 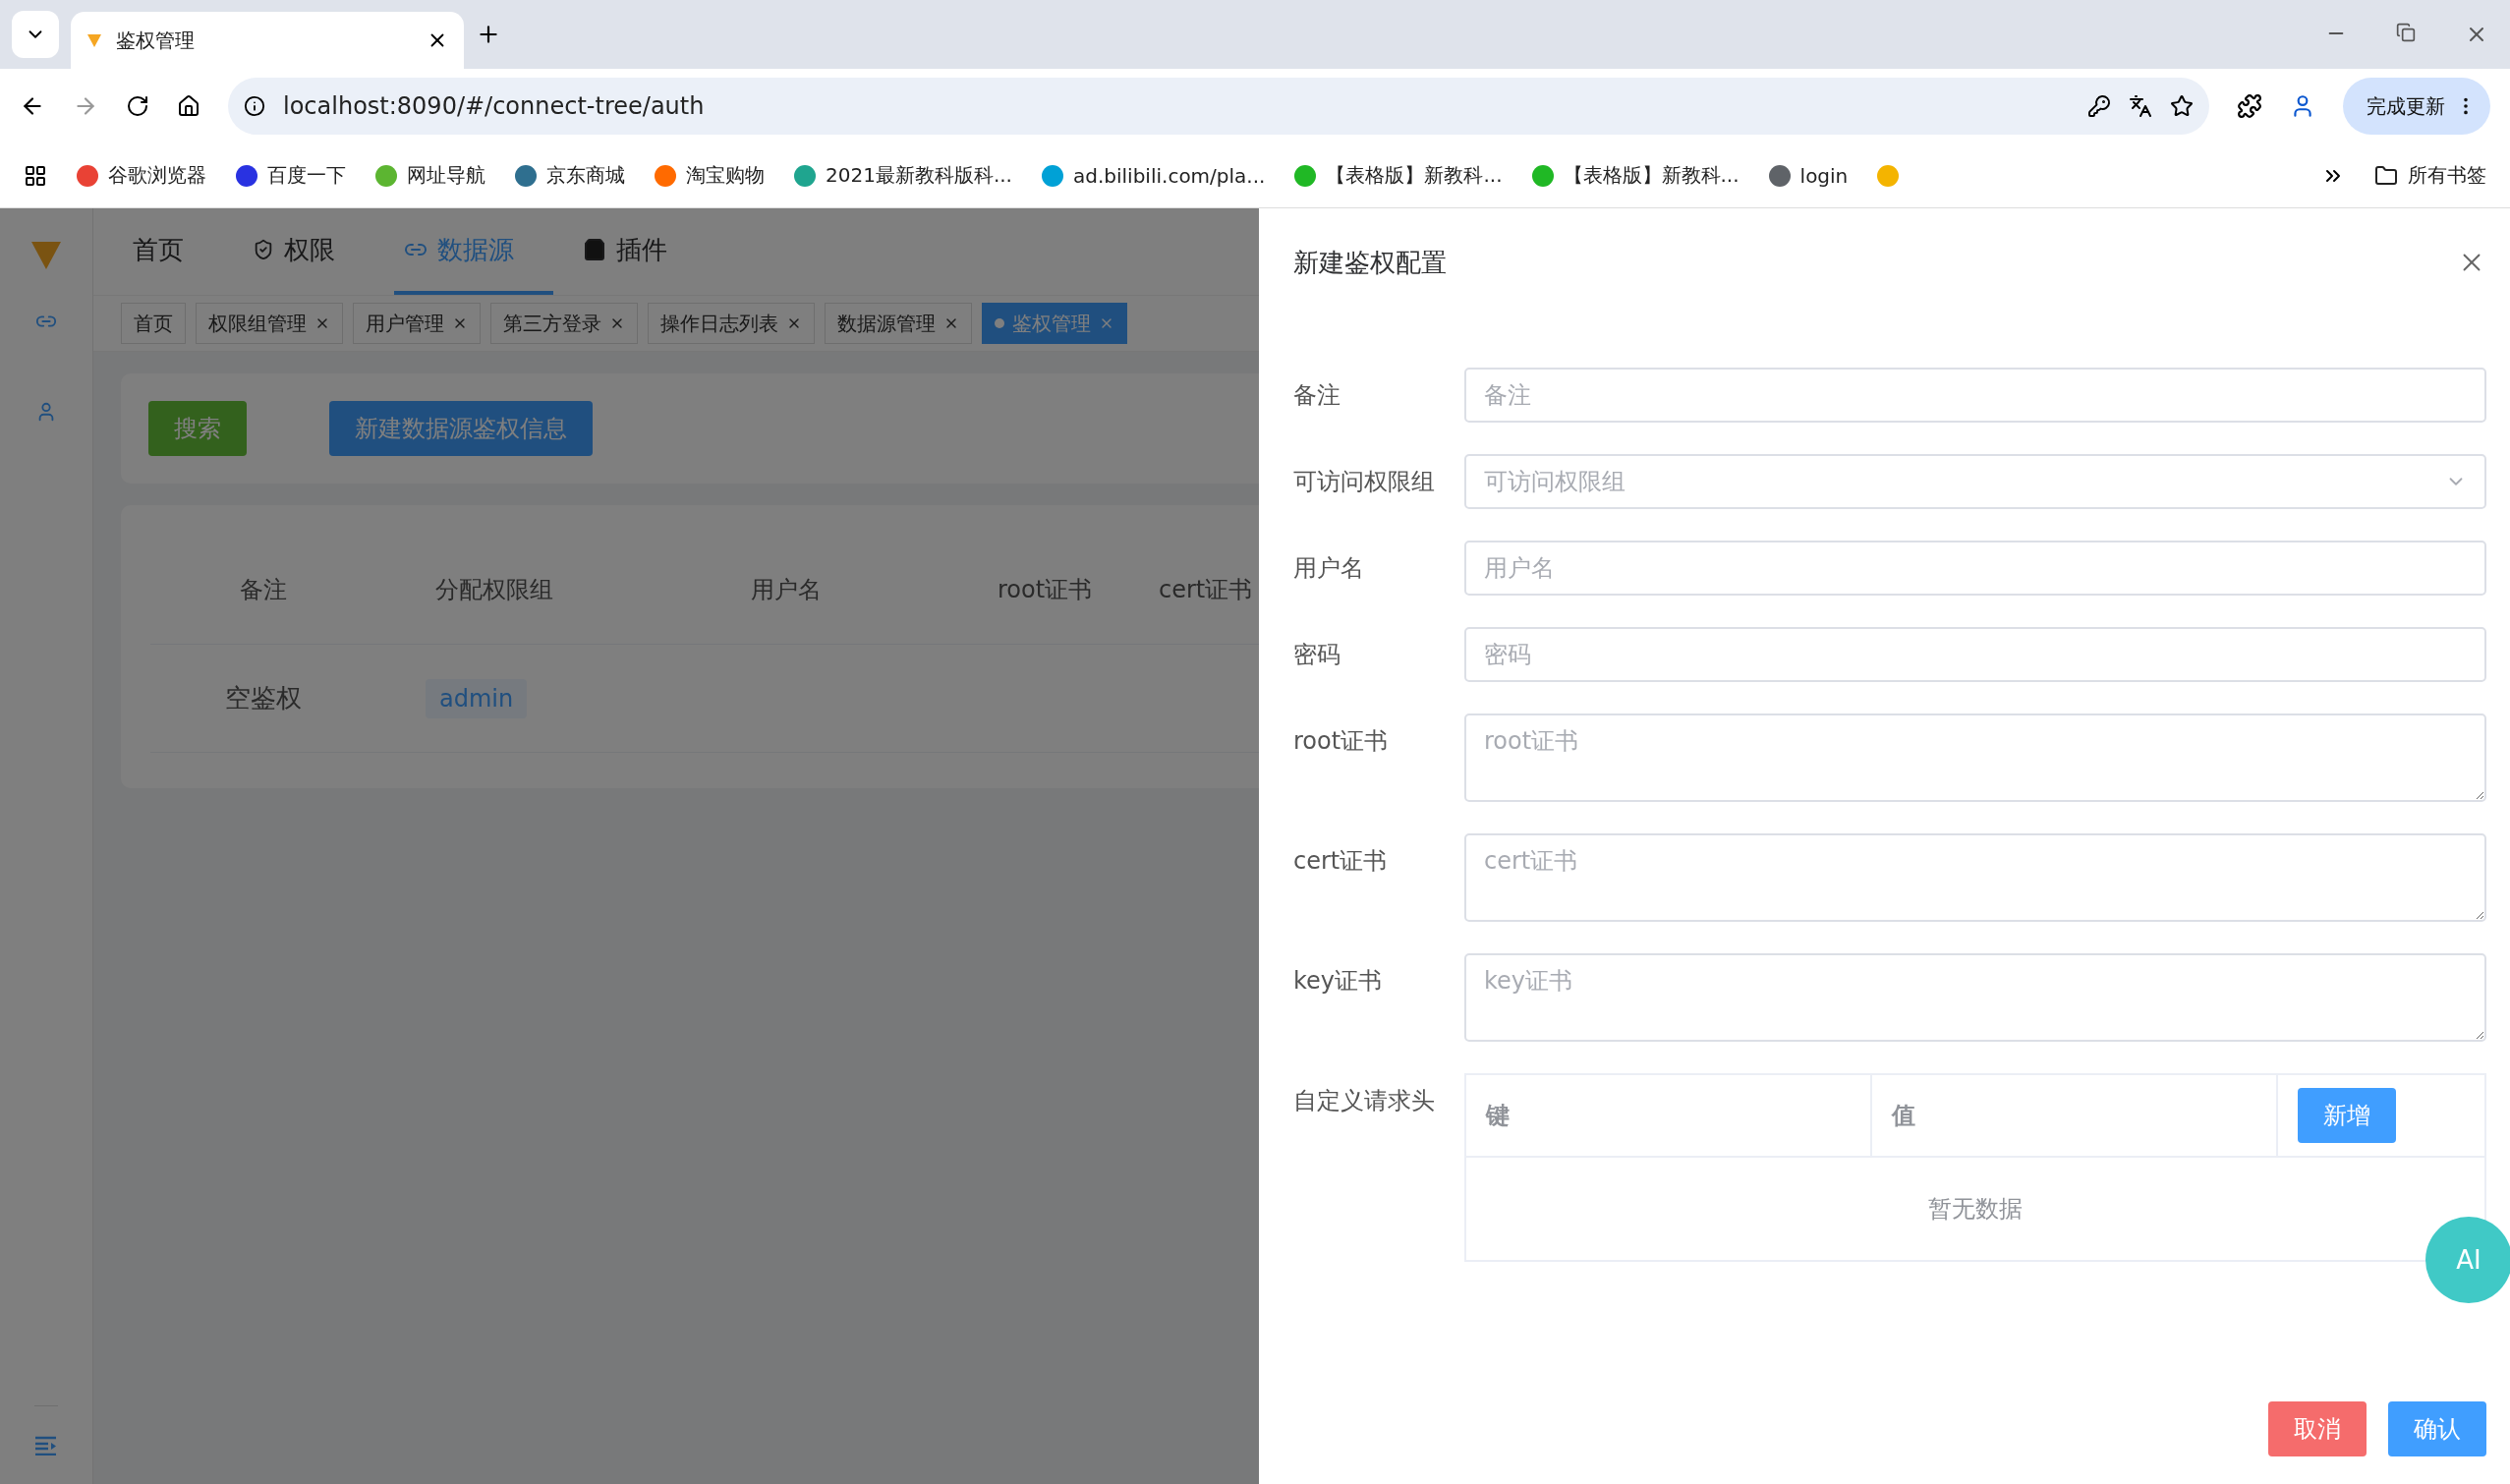 I want to click on text-area: key证书, so click(x=1975, y=997).